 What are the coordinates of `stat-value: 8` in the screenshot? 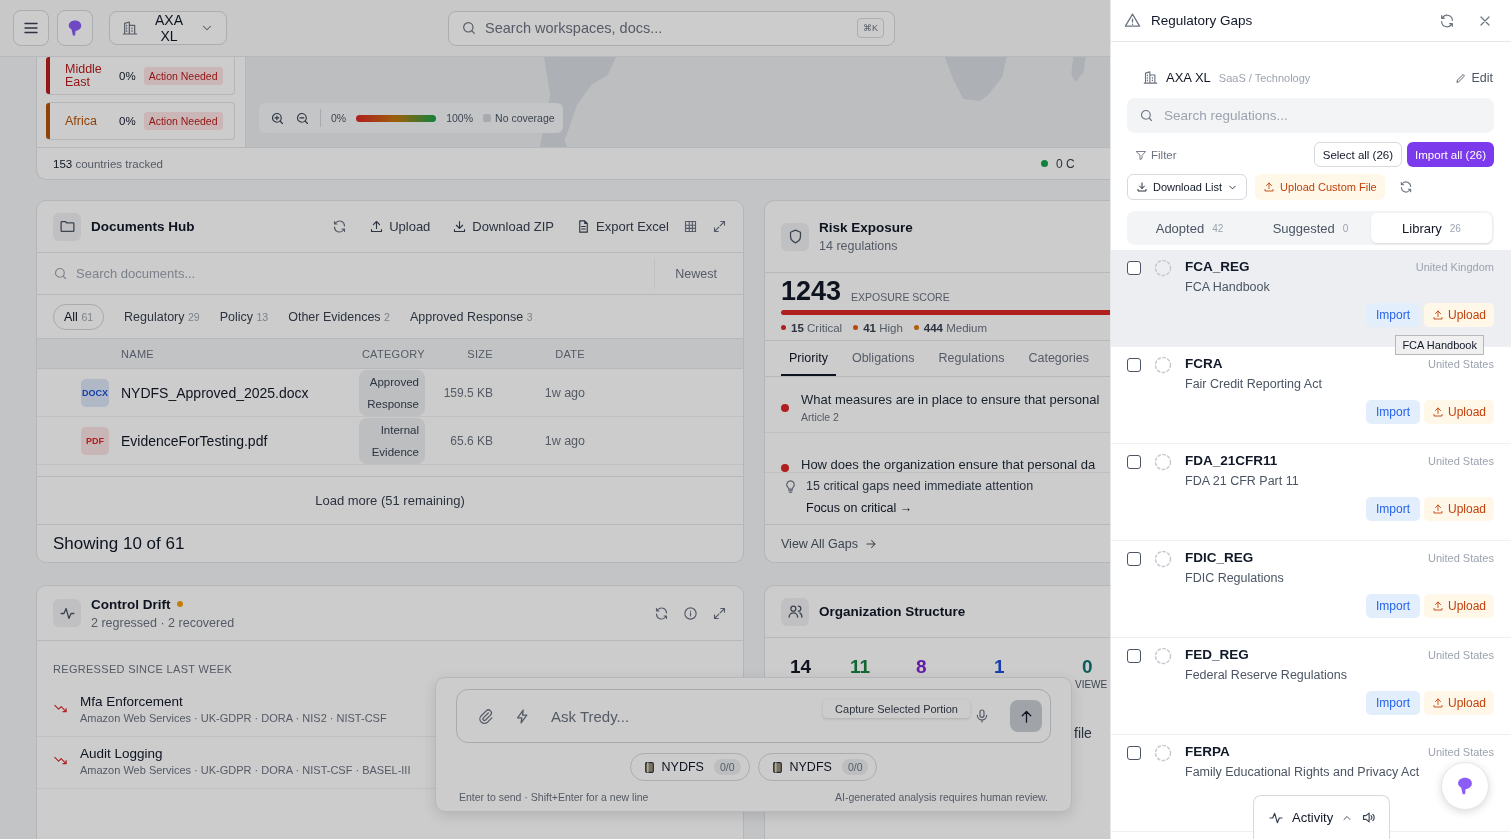 It's located at (921, 667).